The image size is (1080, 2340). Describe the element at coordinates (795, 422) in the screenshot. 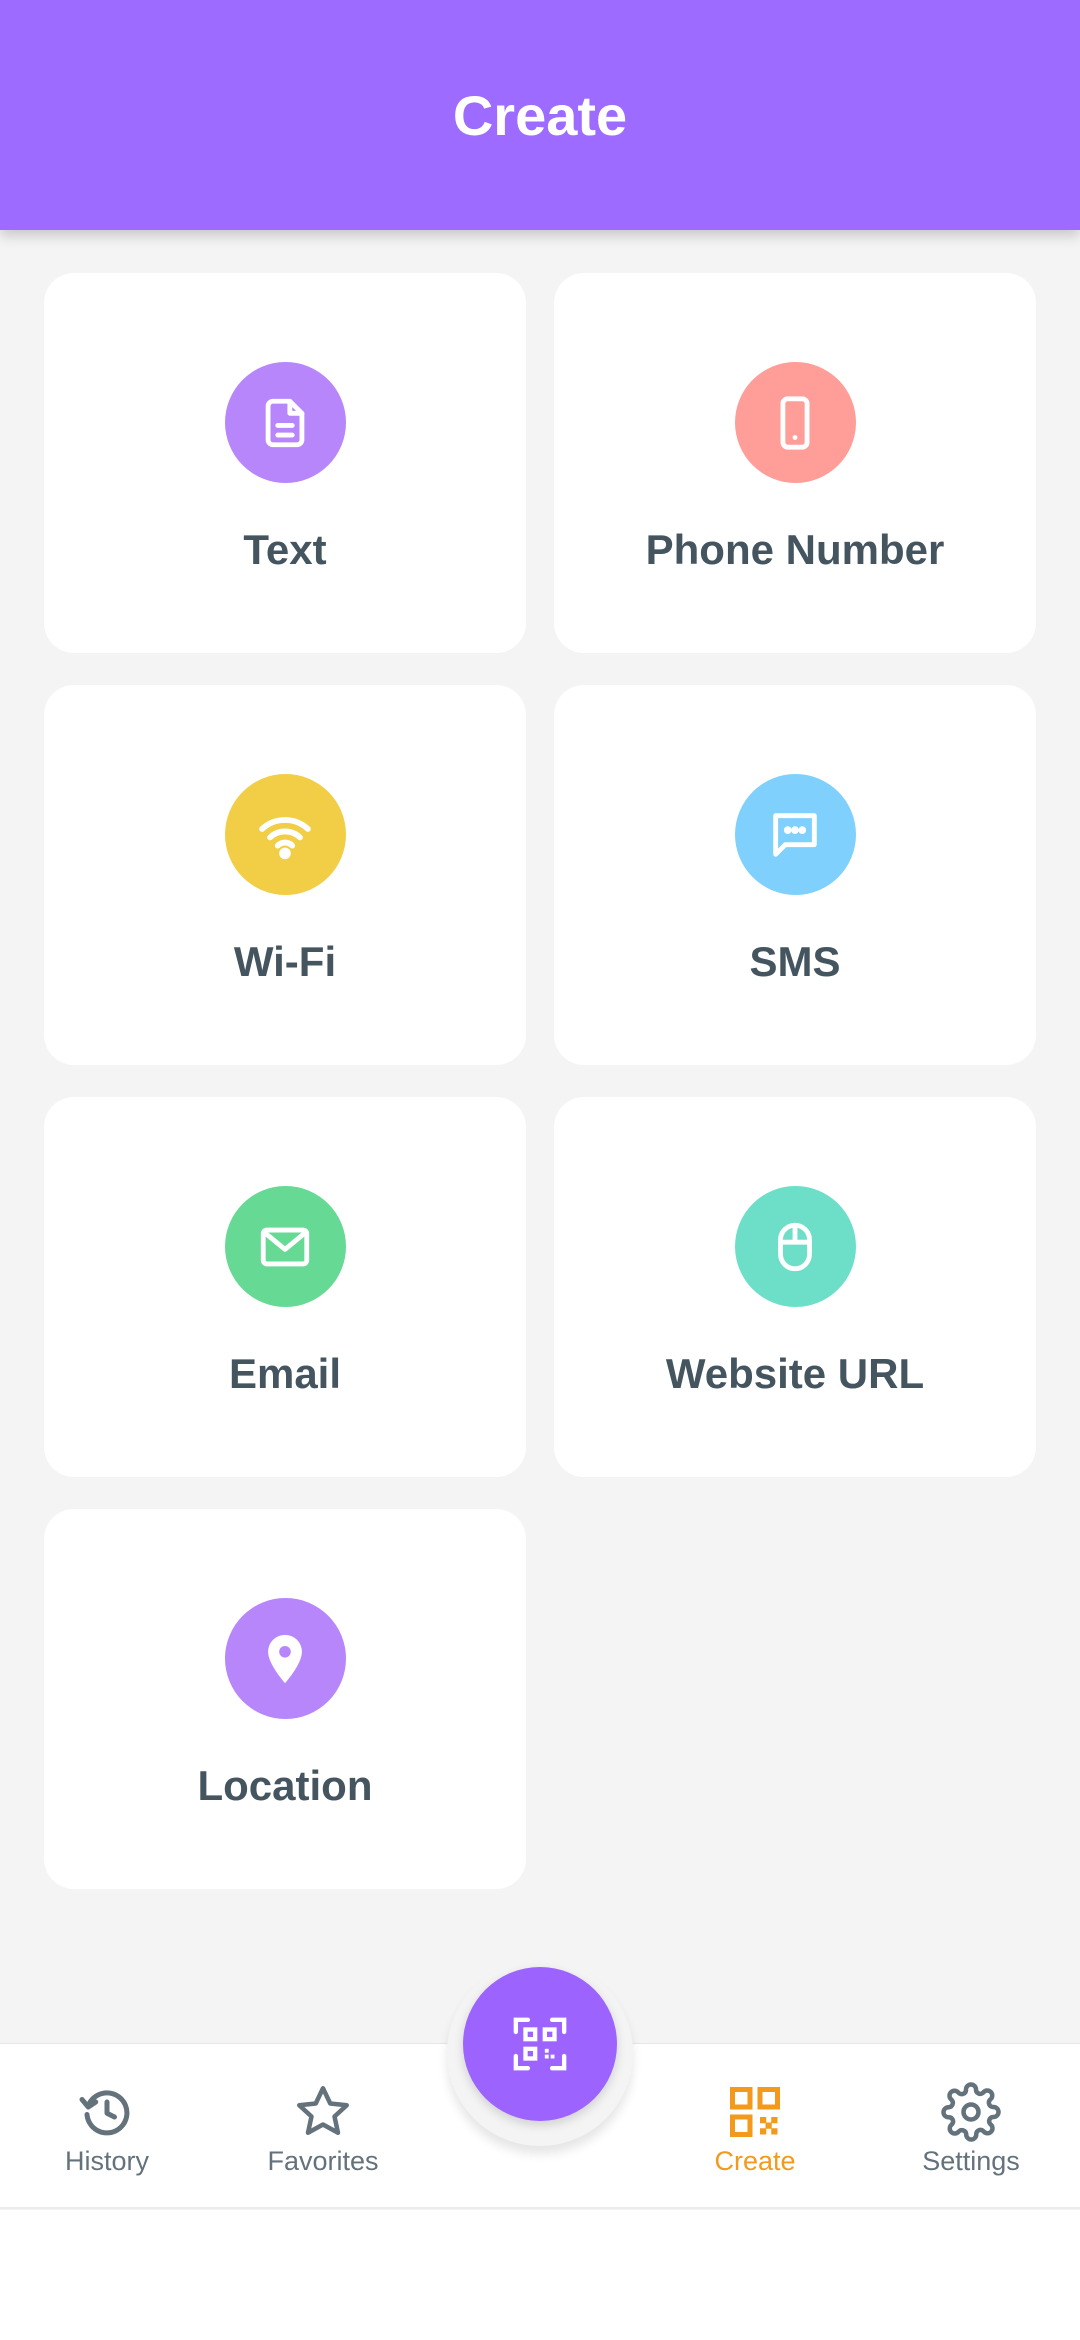

I see `phone-icon` at that location.